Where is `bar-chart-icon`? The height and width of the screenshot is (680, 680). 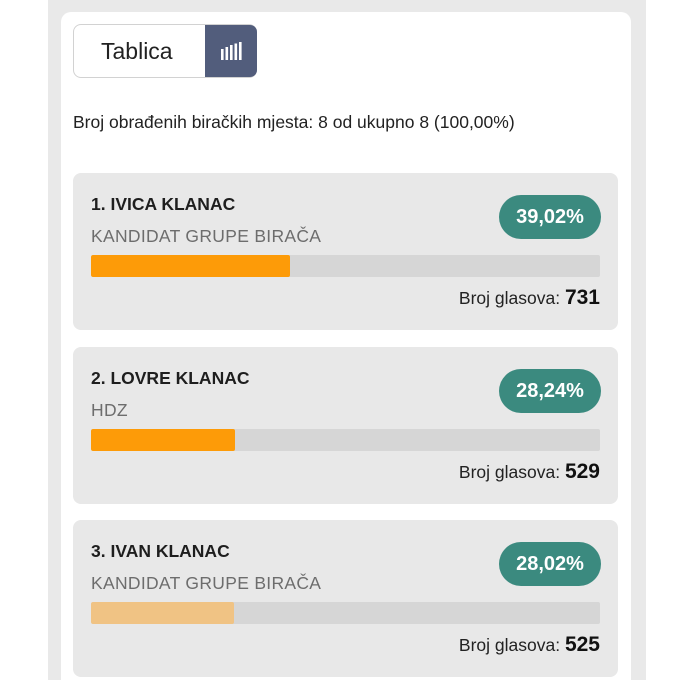
bar-chart-icon is located at coordinates (231, 51).